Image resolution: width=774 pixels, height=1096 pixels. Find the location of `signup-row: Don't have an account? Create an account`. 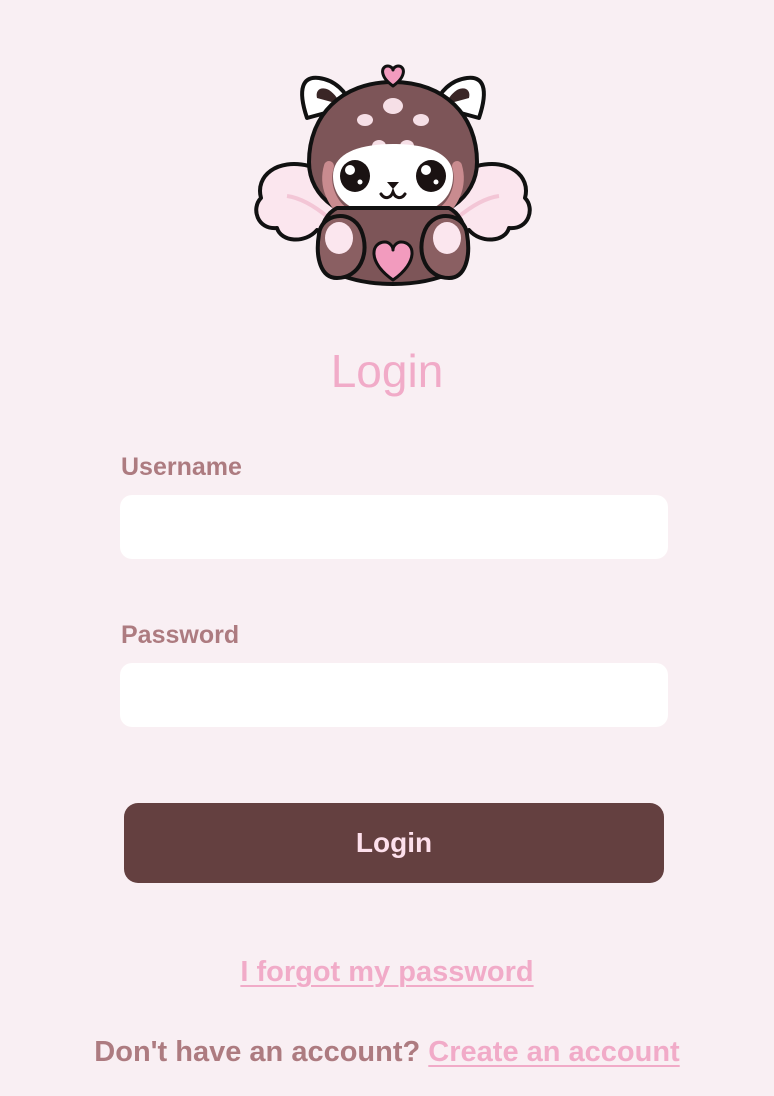

signup-row: Don't have an account? Create an account is located at coordinates (387, 1052).